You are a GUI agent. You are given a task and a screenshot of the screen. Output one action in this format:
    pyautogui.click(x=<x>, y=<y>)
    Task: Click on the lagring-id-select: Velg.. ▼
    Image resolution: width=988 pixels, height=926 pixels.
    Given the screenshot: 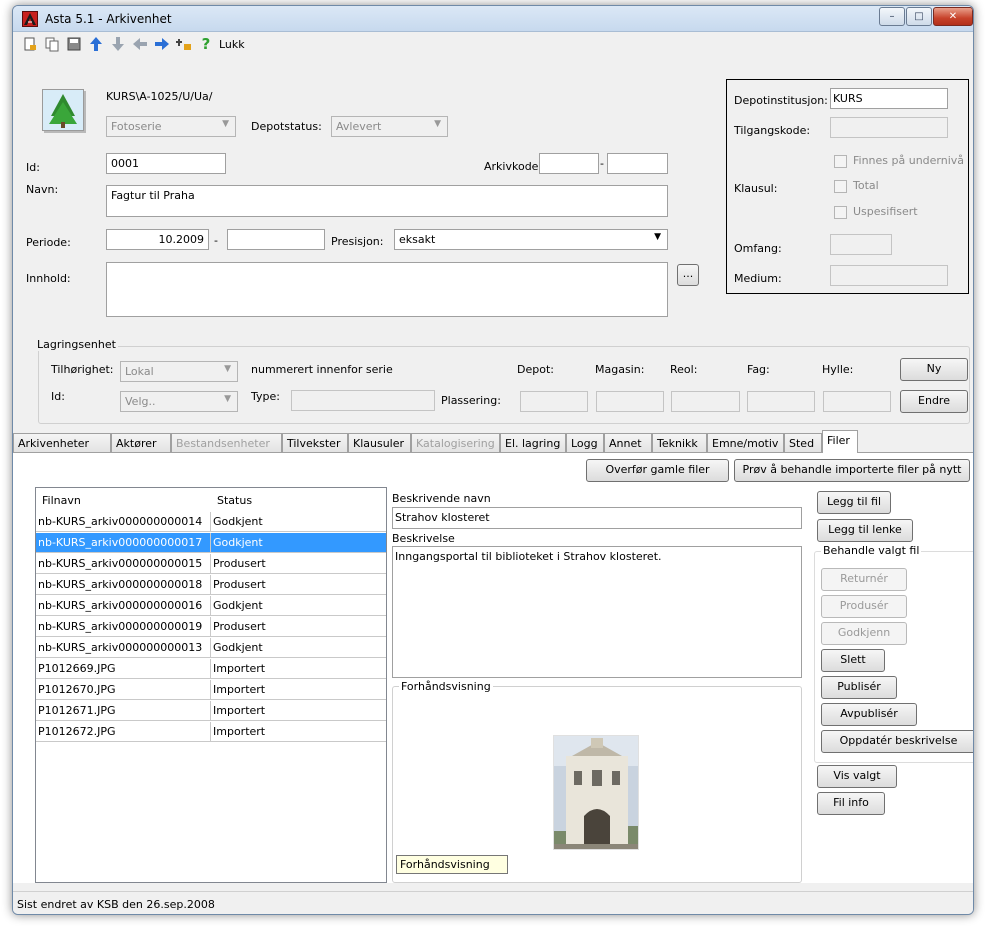 What is the action you would take?
    pyautogui.click(x=179, y=401)
    